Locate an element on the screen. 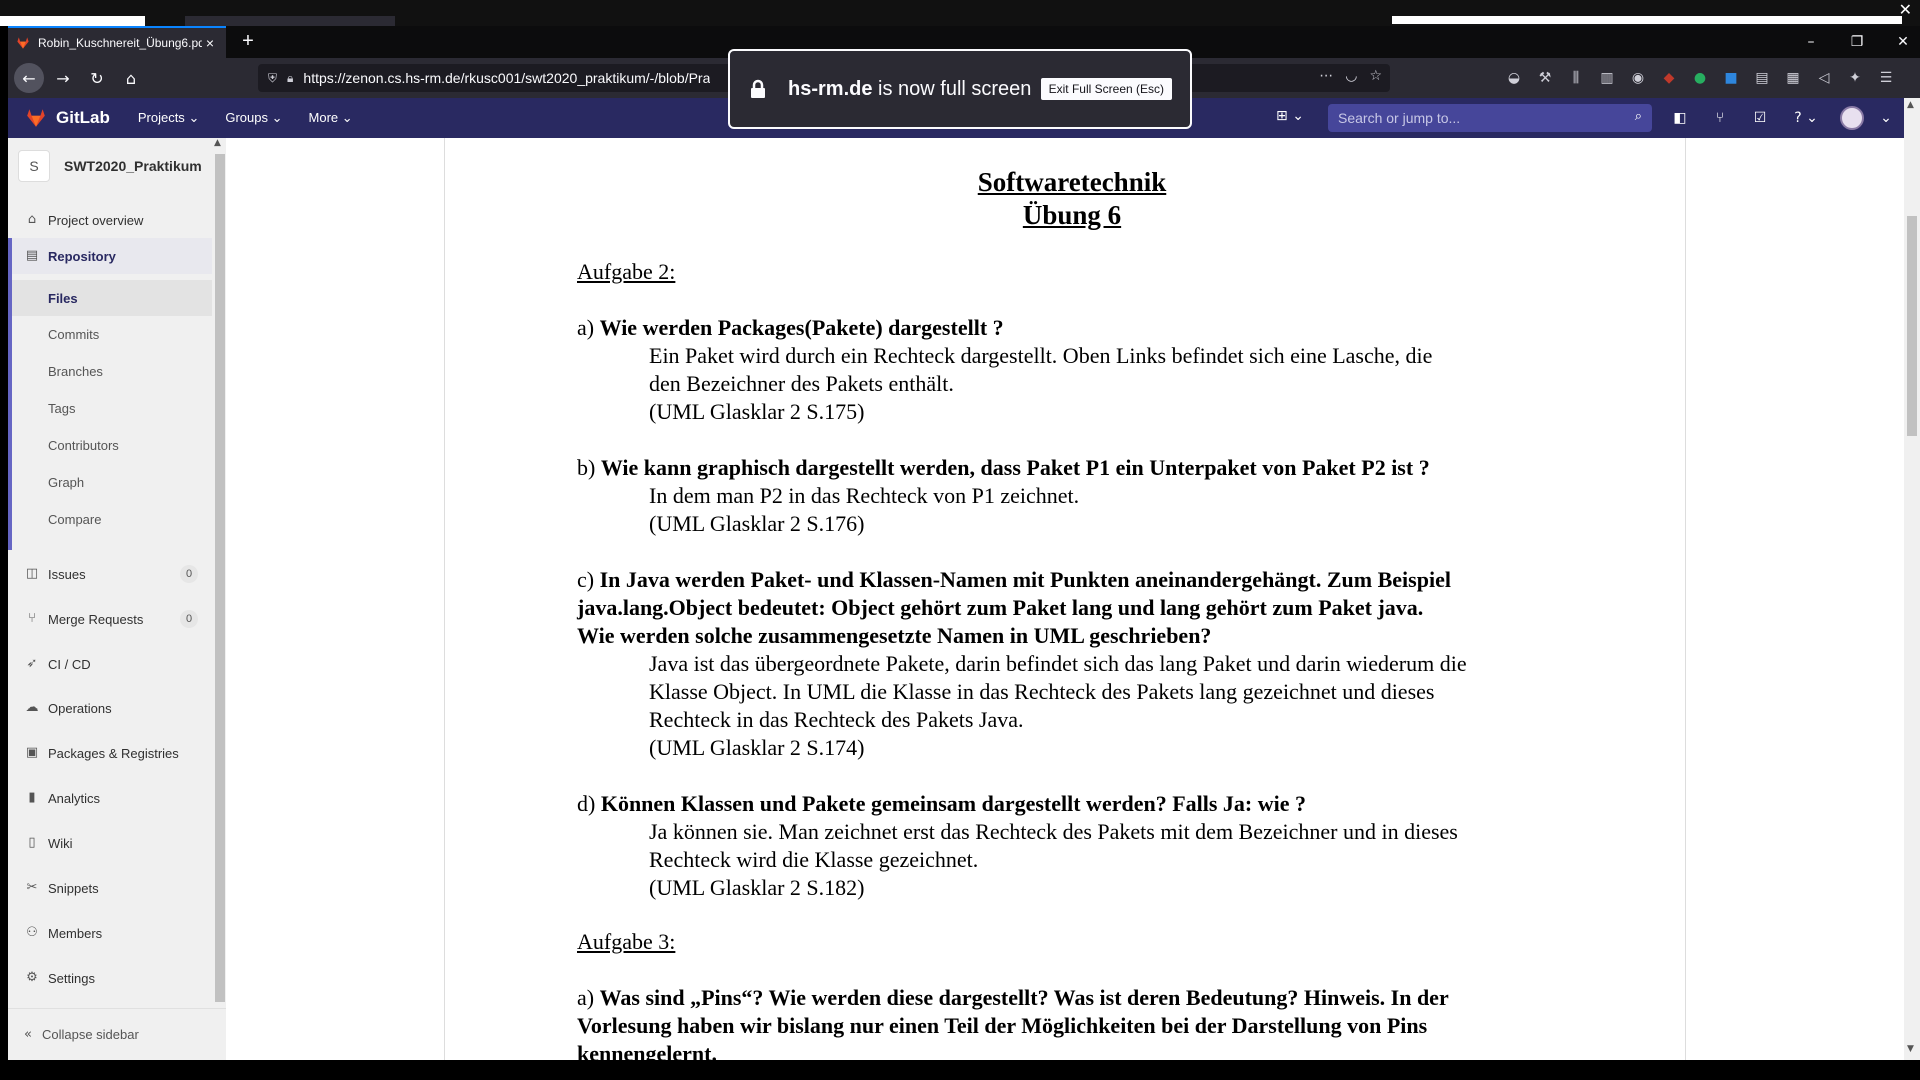  sidebar-item-wiki: ▯ Wiki is located at coordinates (110, 843).